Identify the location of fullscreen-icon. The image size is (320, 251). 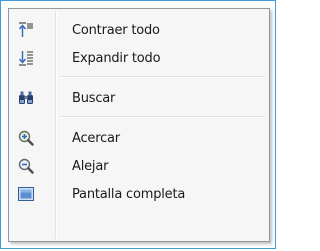
(26, 194).